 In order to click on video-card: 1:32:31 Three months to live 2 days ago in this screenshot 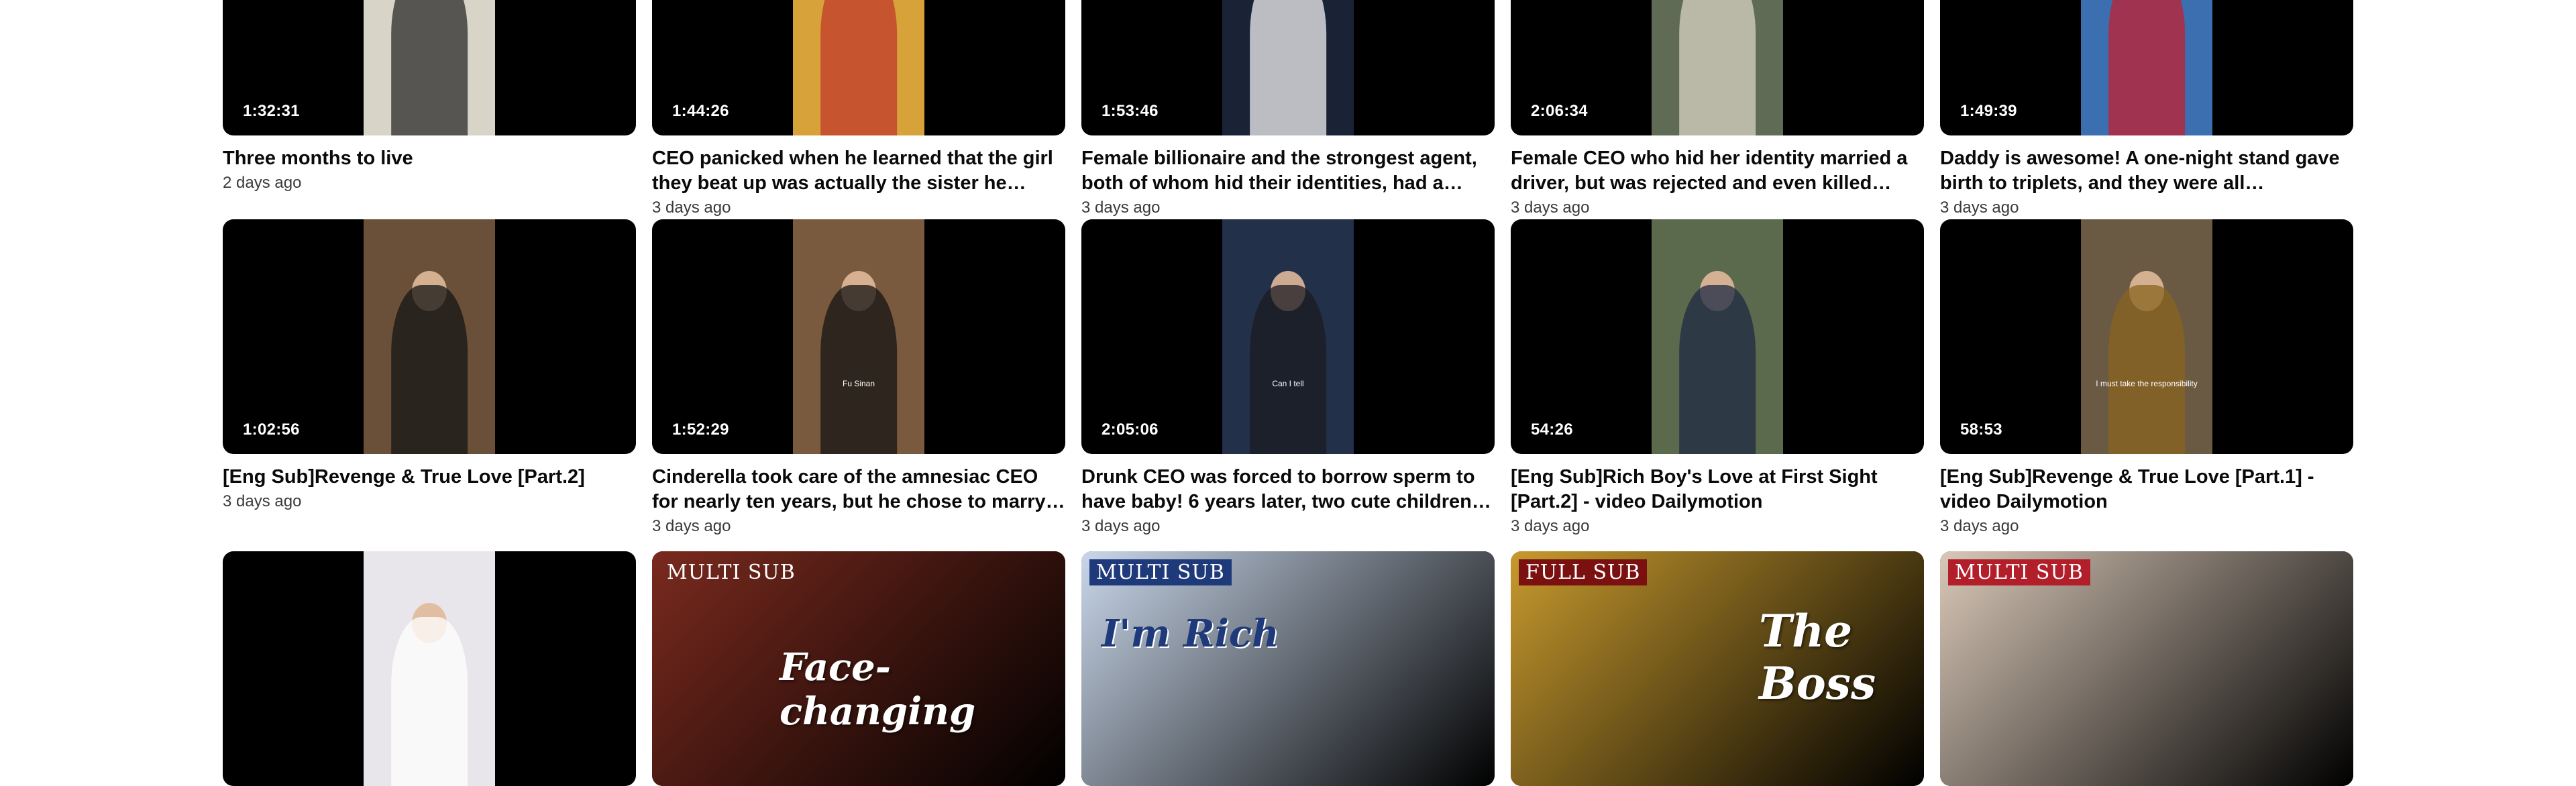, I will do `click(429, 109)`.